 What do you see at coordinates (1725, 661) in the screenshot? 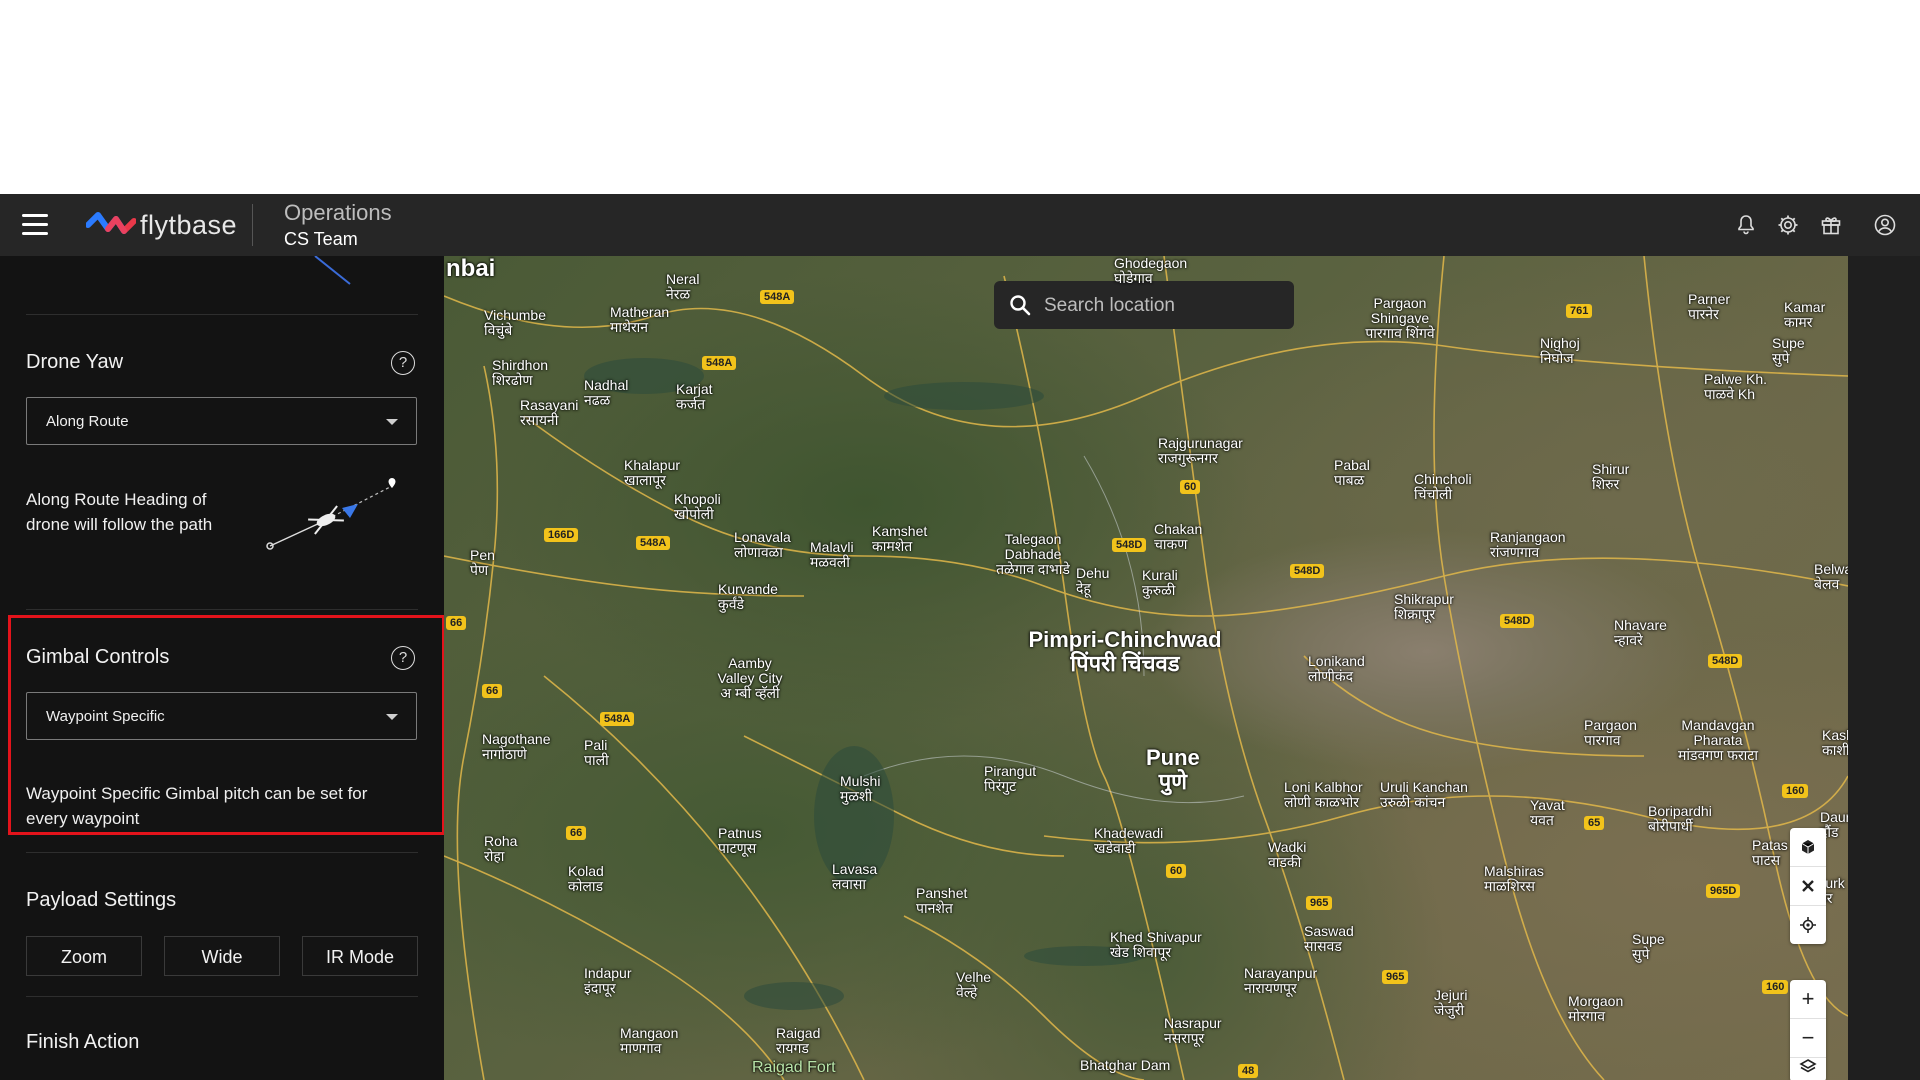
I see `road-shield: 548D` at bounding box center [1725, 661].